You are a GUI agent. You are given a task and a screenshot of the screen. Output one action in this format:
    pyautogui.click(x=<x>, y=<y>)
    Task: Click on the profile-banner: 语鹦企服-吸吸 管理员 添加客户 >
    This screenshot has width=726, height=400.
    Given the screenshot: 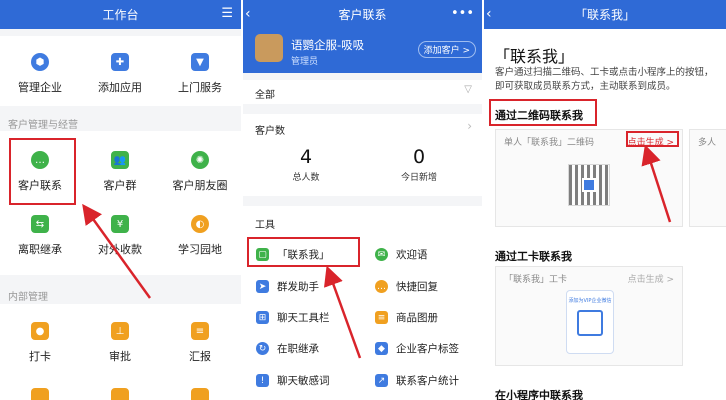 What is the action you would take?
    pyautogui.click(x=362, y=51)
    